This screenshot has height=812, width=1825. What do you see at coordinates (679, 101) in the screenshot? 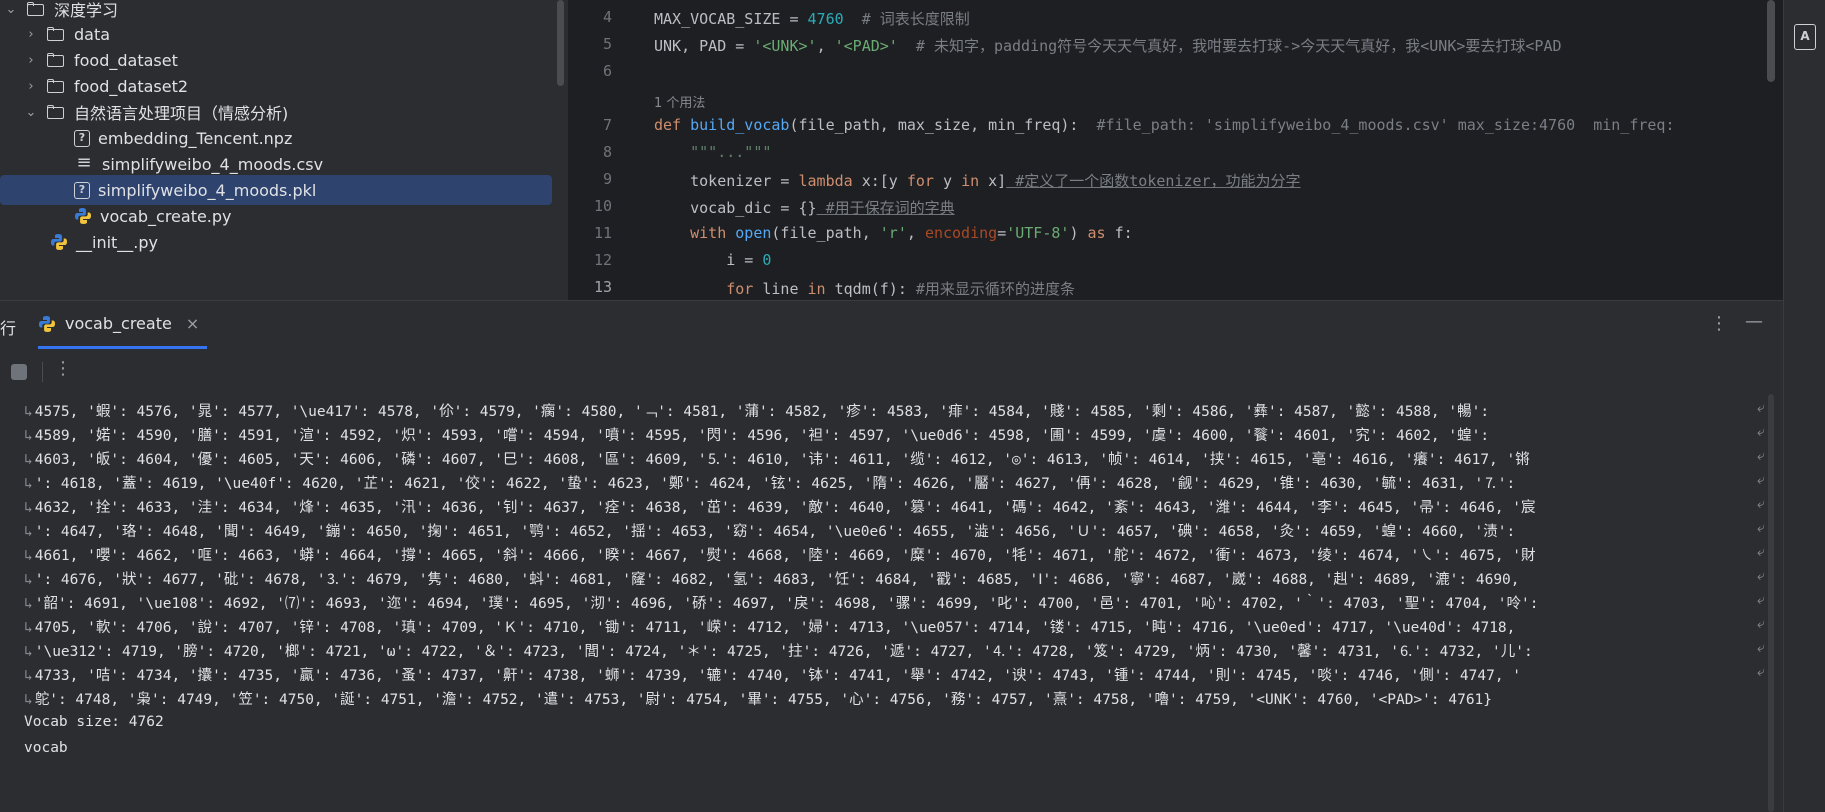
I see `usage-hint: 1 个用法` at bounding box center [679, 101].